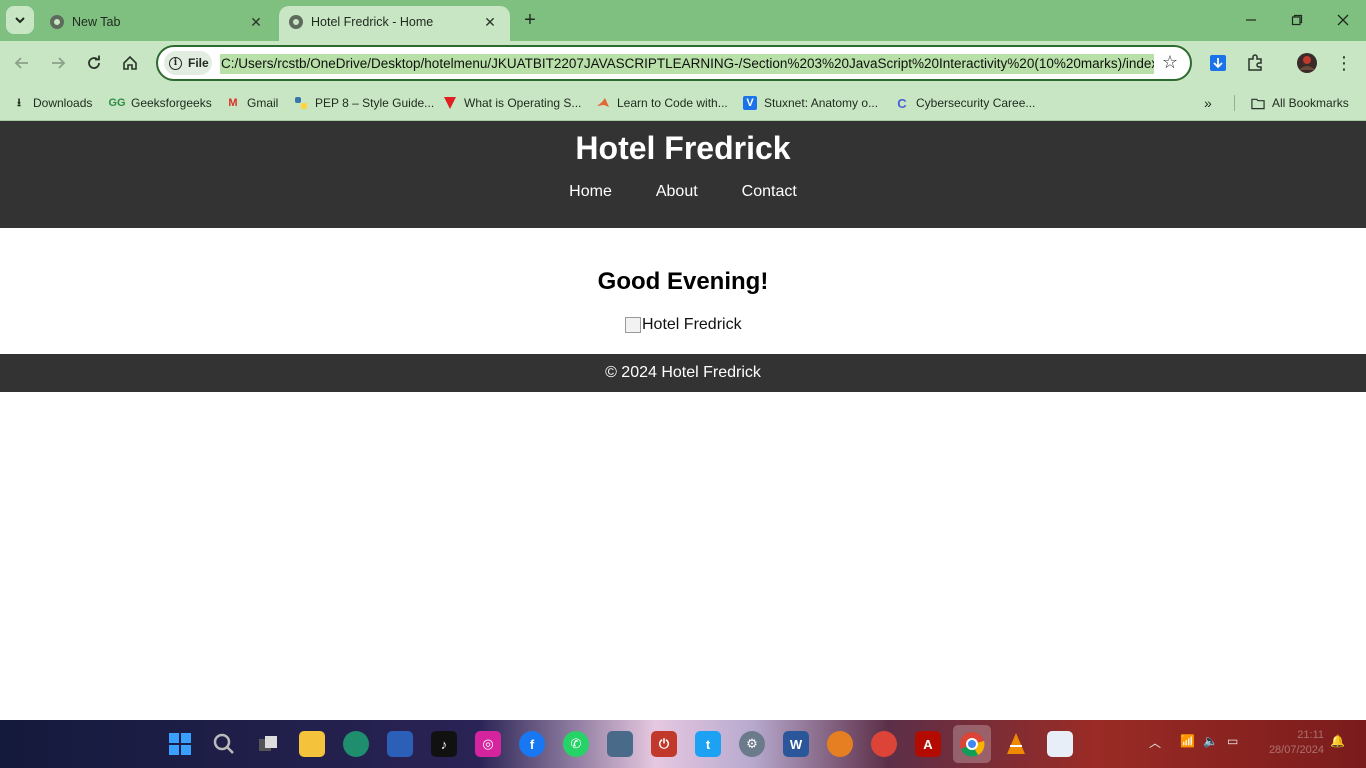 This screenshot has height=768, width=1366. I want to click on site-footer: © 2024 Hotel Fredrick, so click(683, 373).